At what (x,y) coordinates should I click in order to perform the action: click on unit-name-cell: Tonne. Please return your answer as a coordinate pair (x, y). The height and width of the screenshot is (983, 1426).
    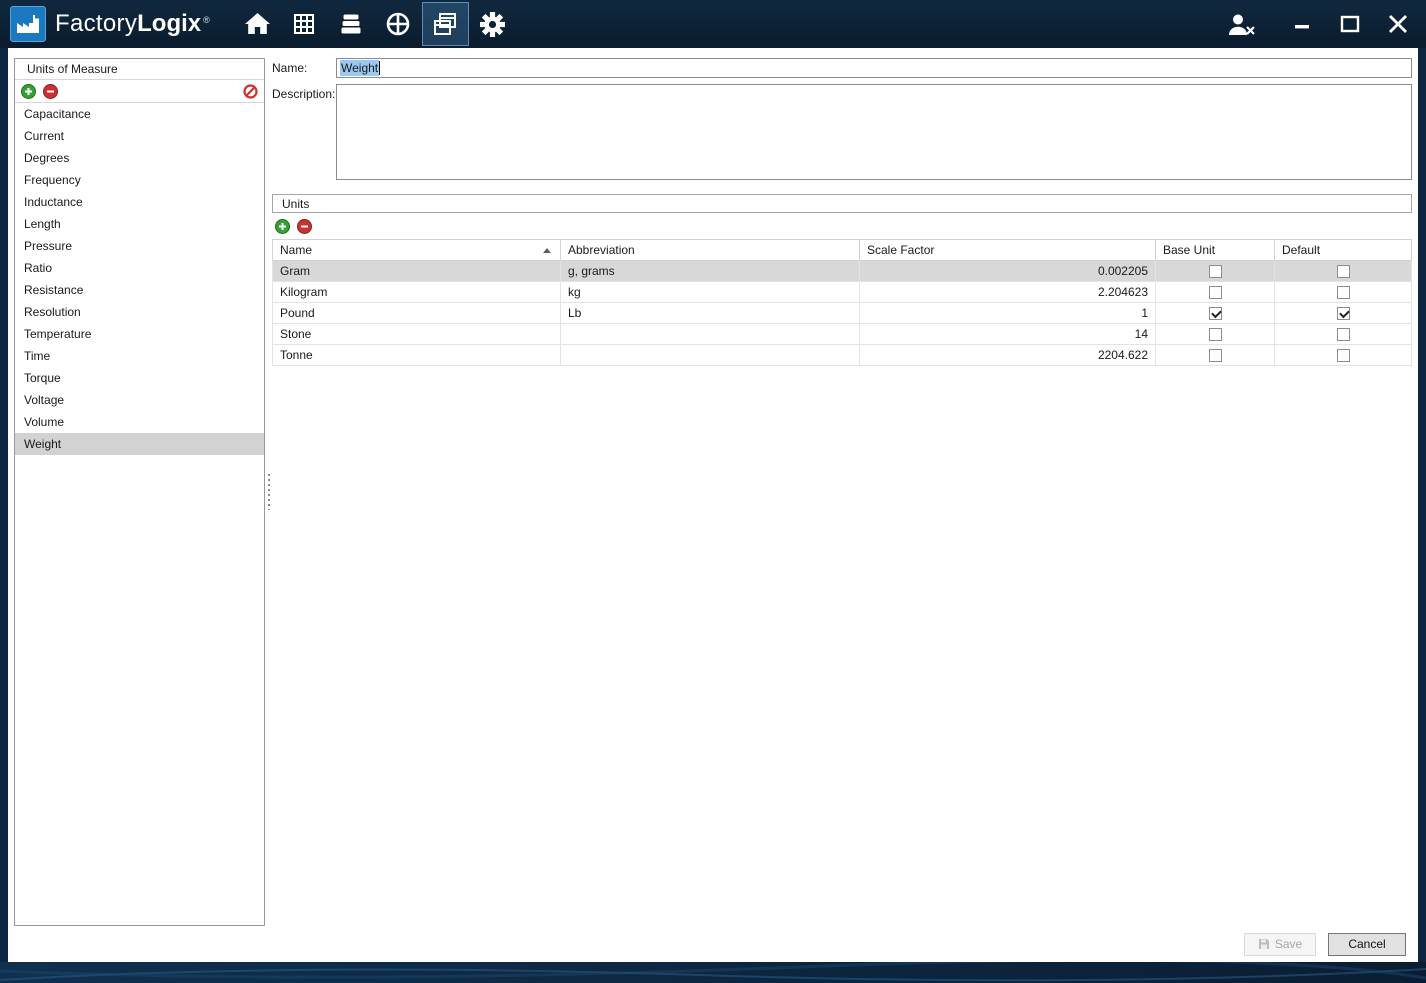
    Looking at the image, I should click on (416, 355).